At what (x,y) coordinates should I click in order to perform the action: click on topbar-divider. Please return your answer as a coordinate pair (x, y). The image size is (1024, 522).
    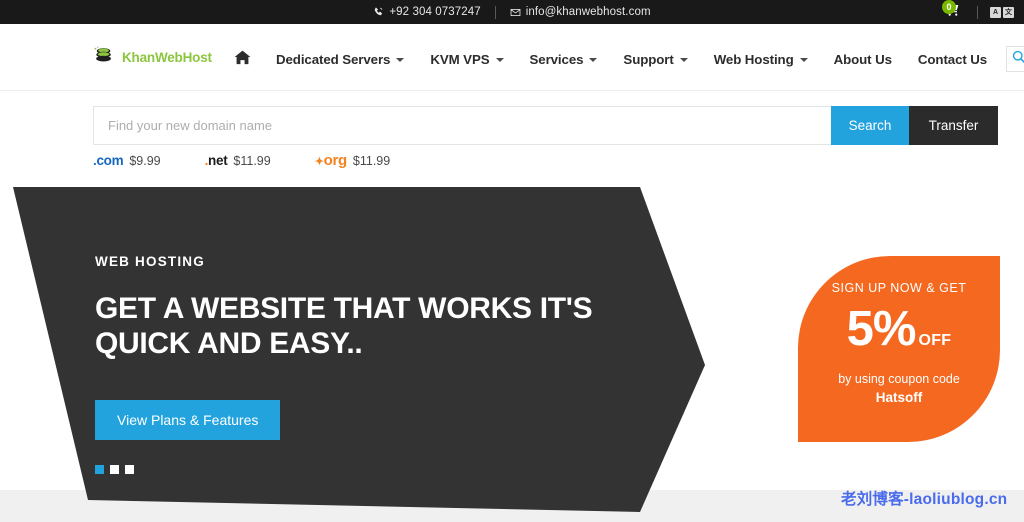
    Looking at the image, I should click on (495, 12).